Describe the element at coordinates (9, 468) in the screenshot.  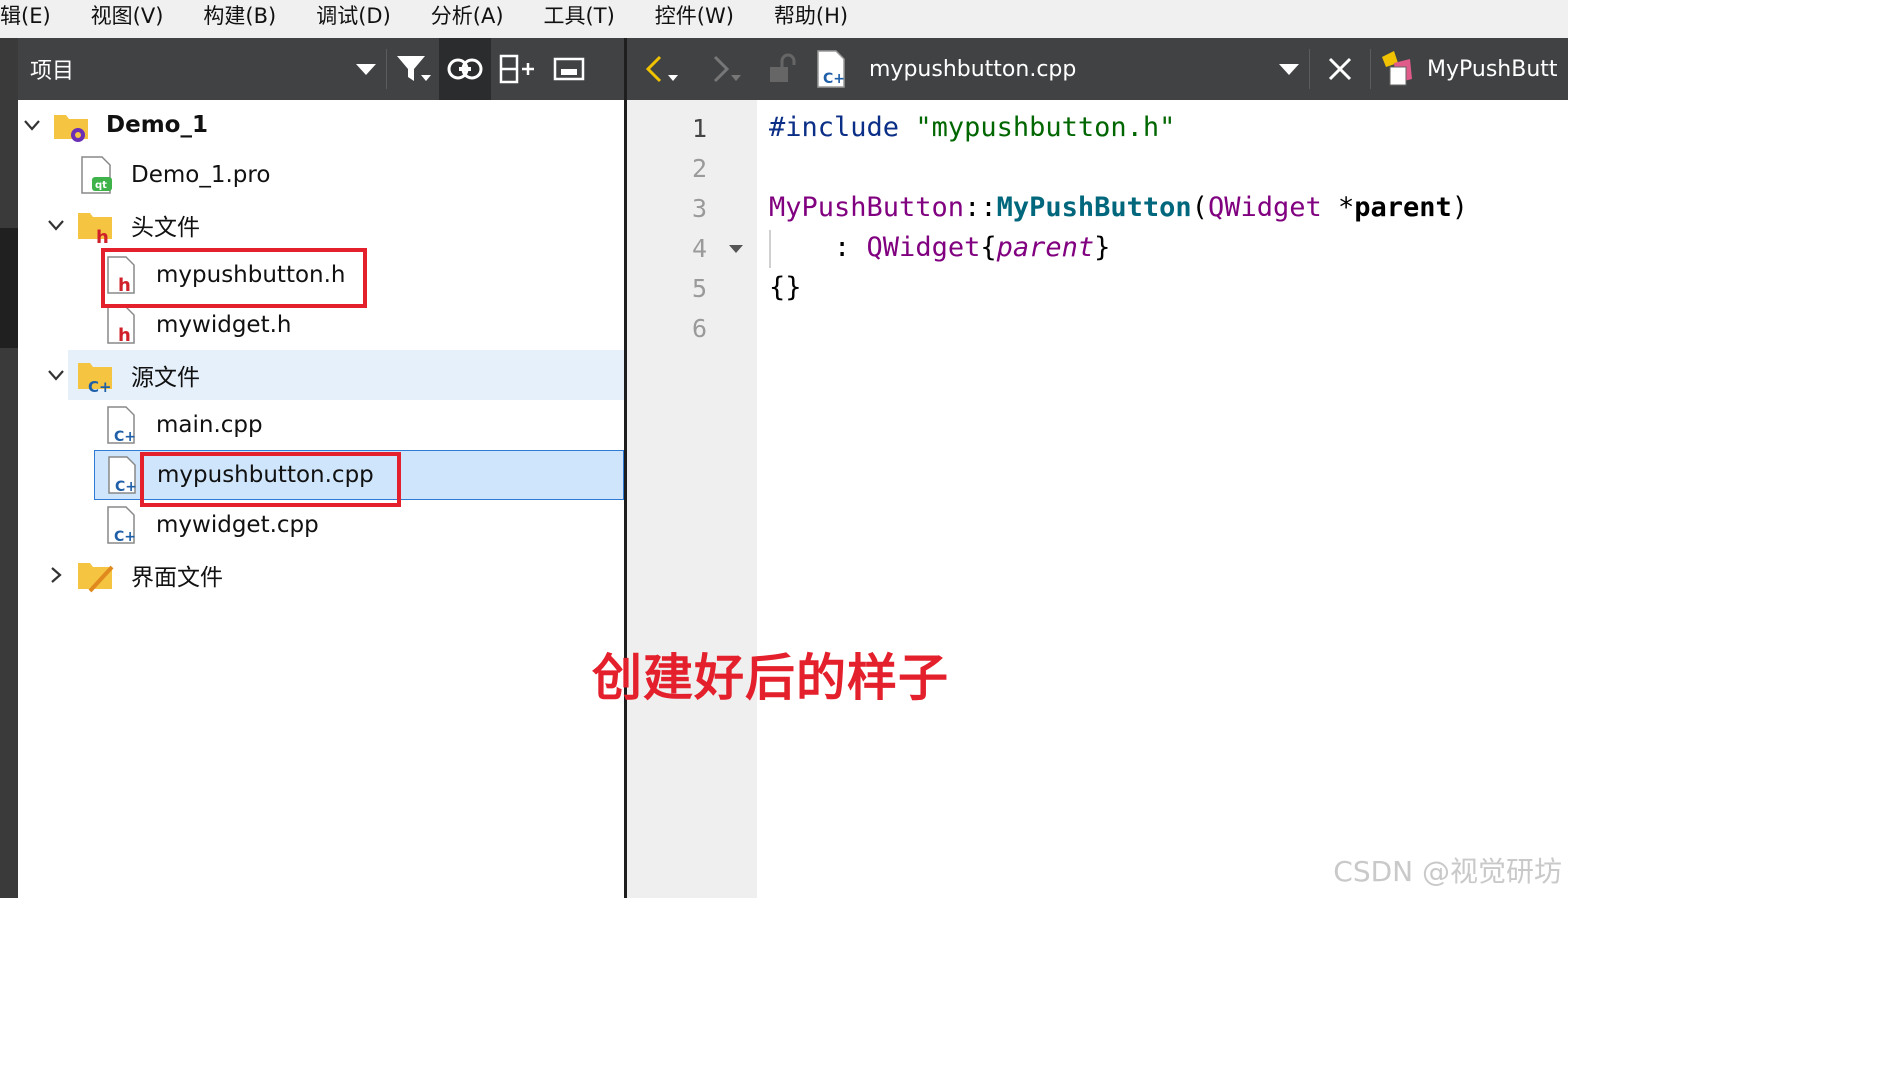
I see `mode-sidebar` at that location.